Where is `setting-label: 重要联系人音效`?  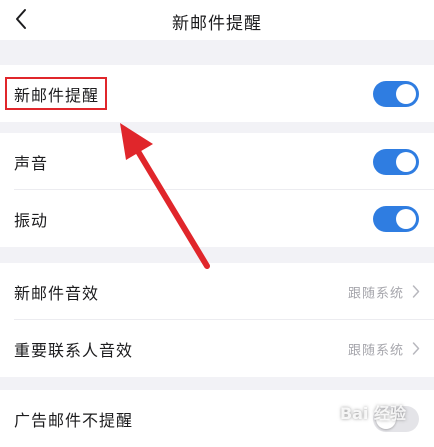 setting-label: 重要联系人音效 is located at coordinates (74, 350).